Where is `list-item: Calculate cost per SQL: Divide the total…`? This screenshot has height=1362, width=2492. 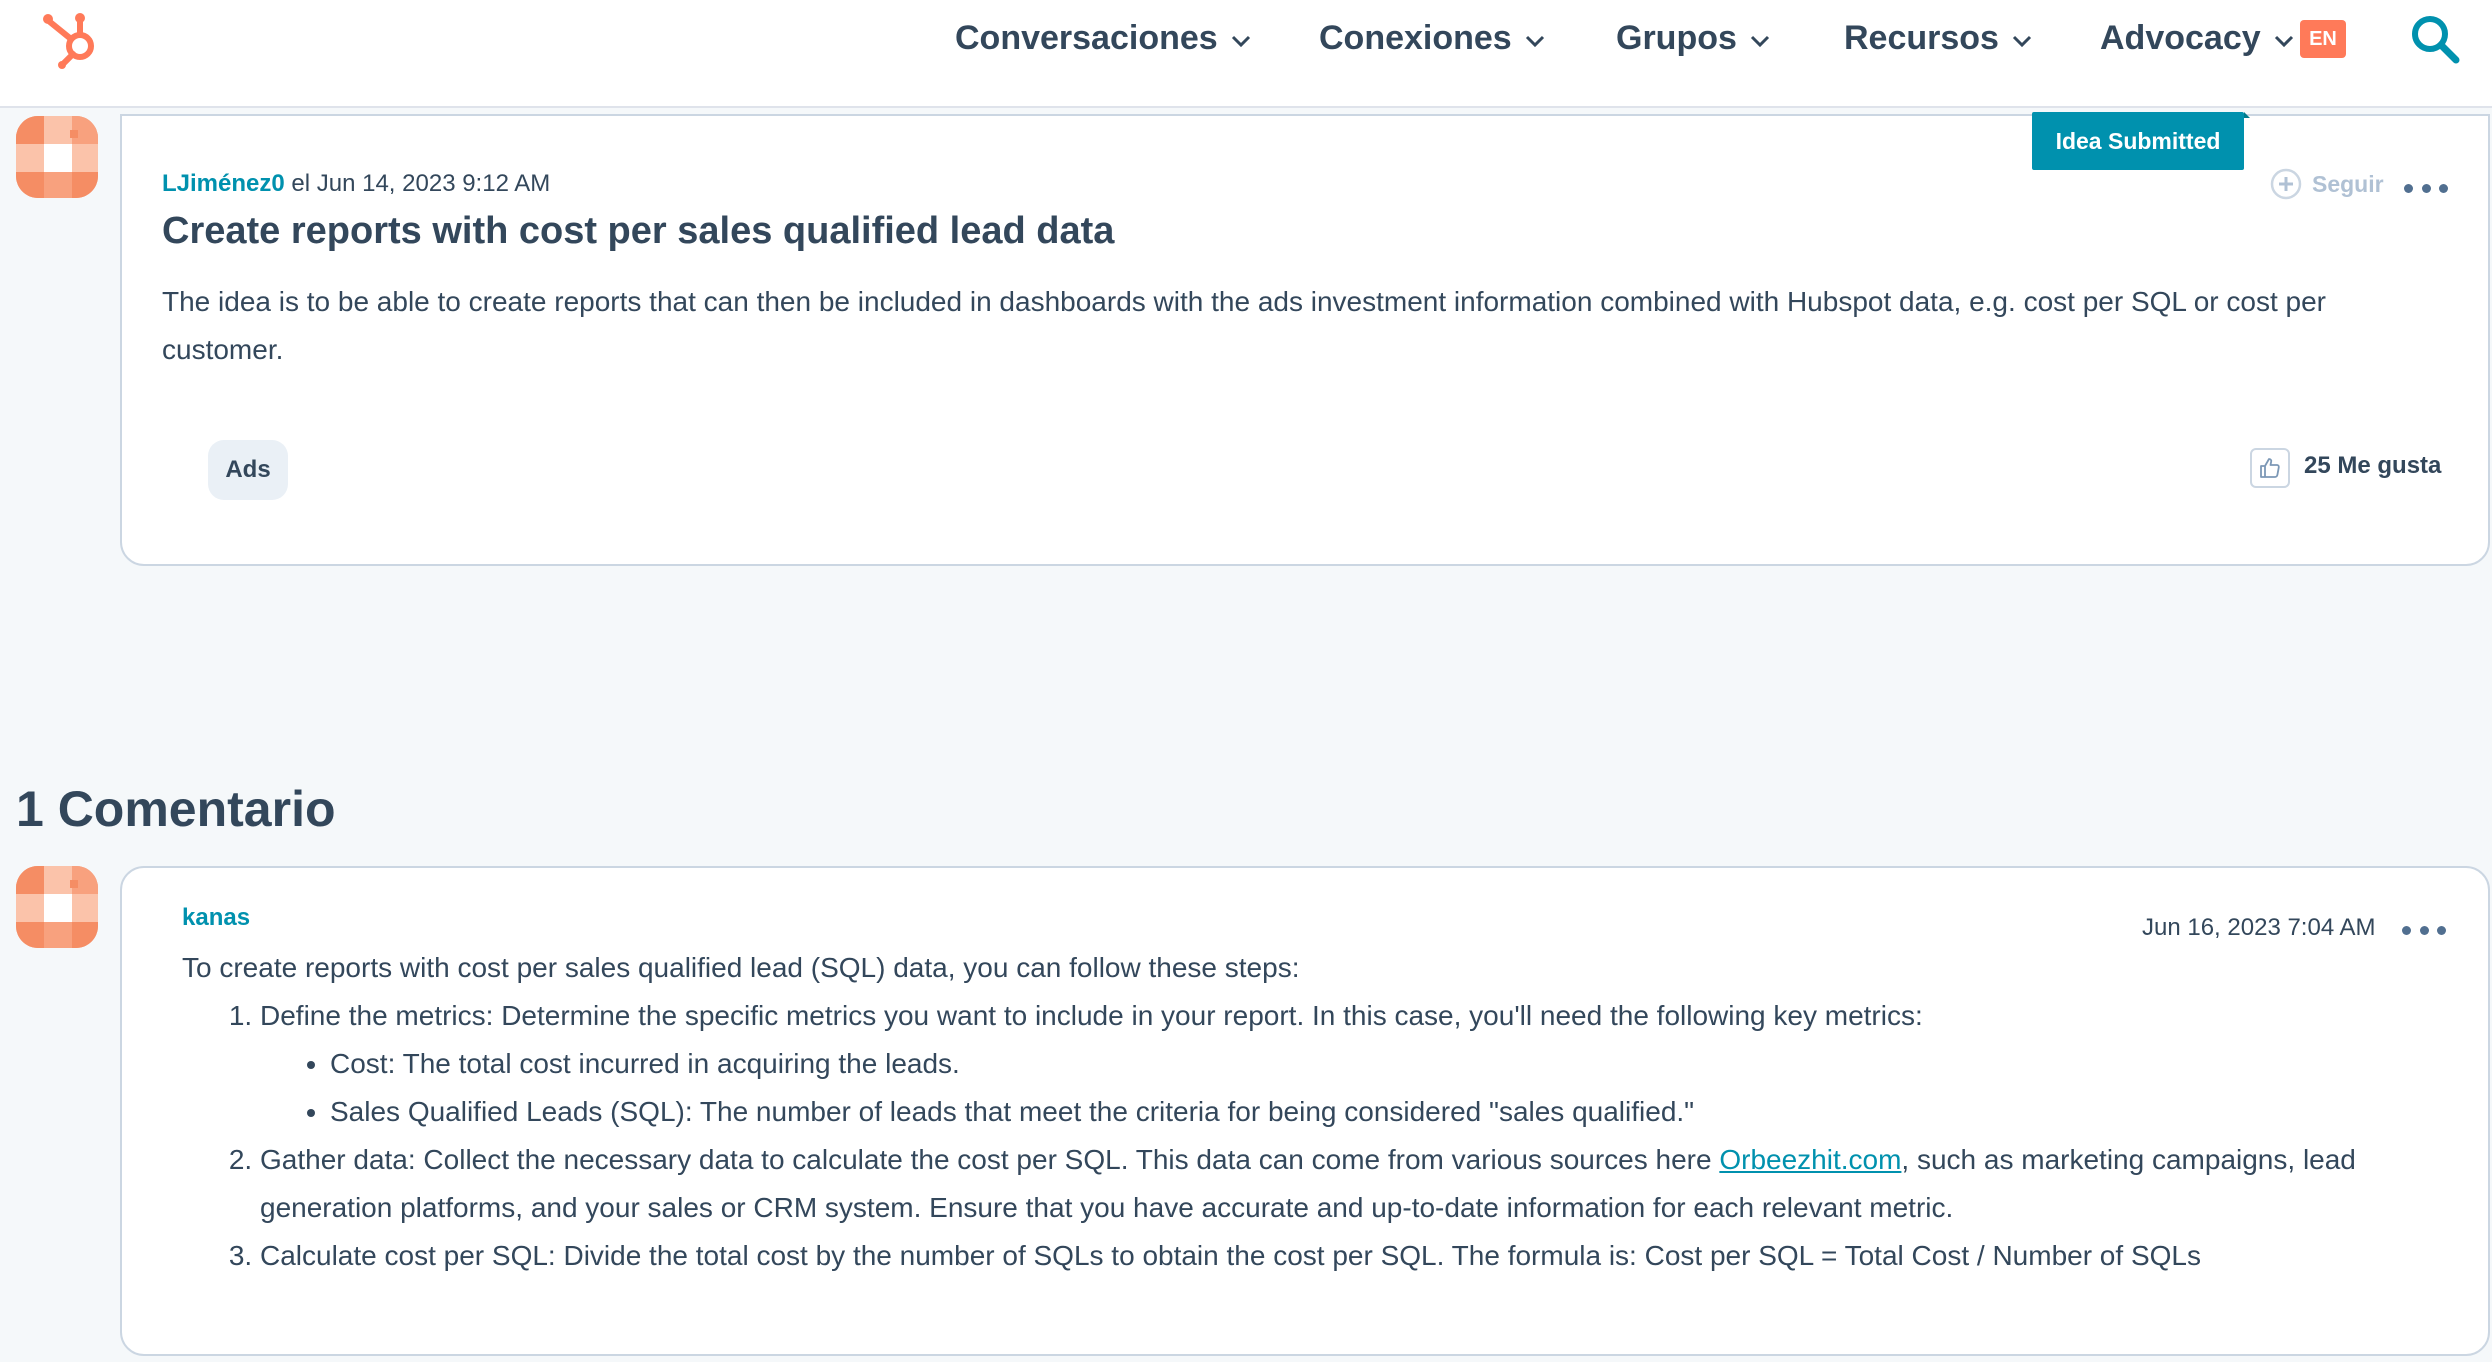
list-item: Calculate cost per SQL: Divide the total… is located at coordinates (1351, 1256).